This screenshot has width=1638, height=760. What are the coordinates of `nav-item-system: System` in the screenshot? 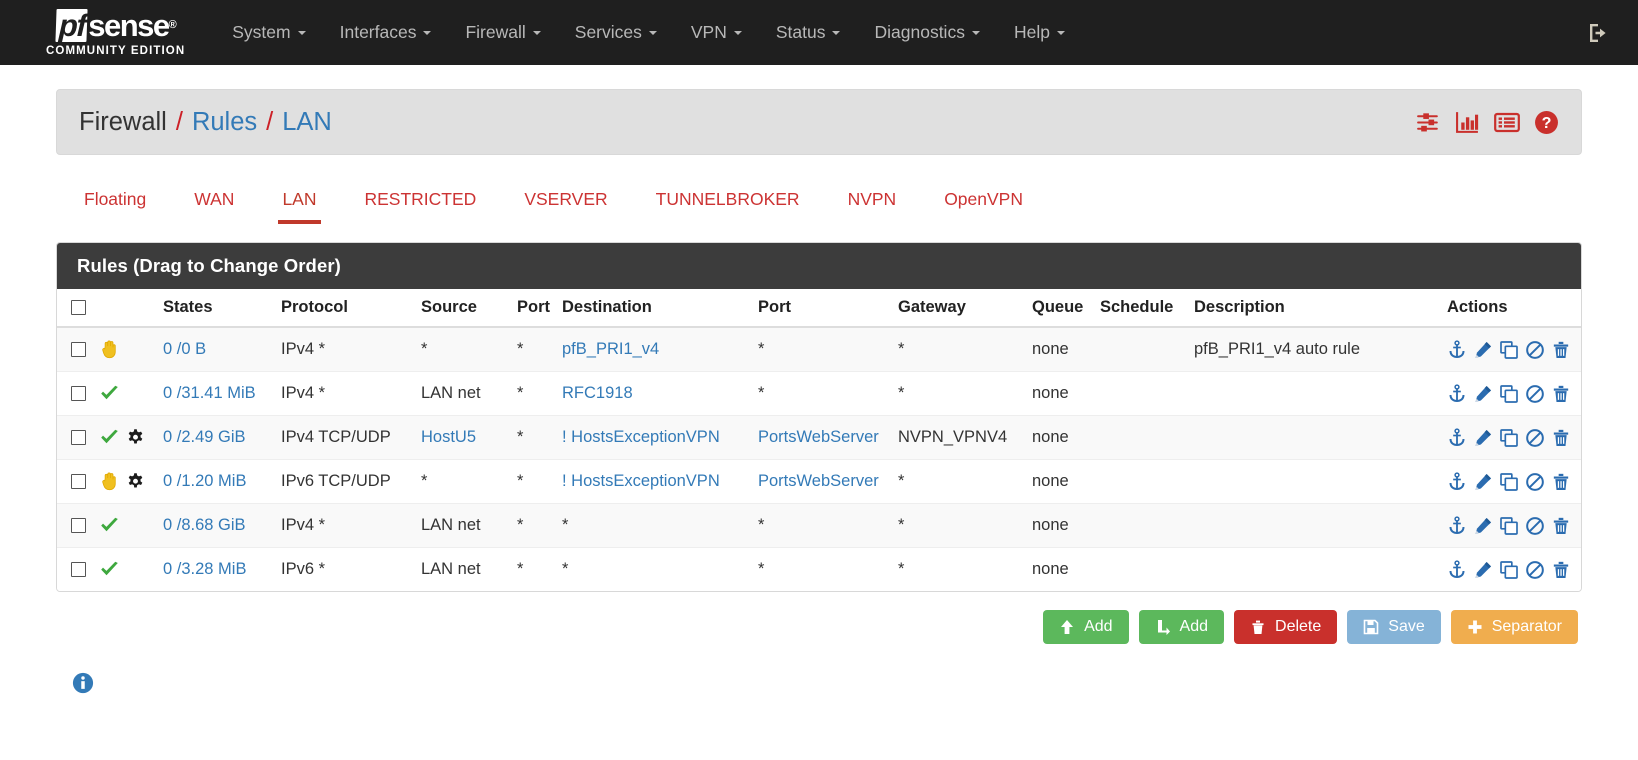 It's located at (268, 32).